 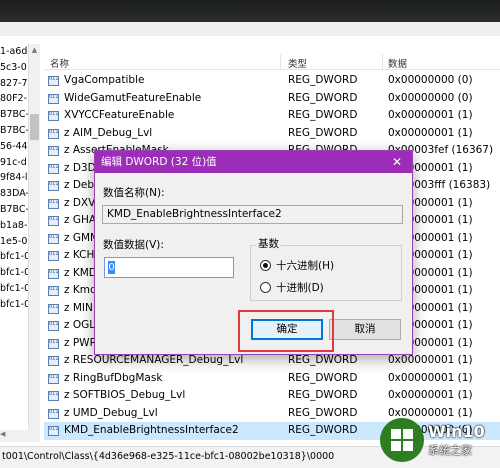 What do you see at coordinates (250, 29) in the screenshot?
I see `window-top-band` at bounding box center [250, 29].